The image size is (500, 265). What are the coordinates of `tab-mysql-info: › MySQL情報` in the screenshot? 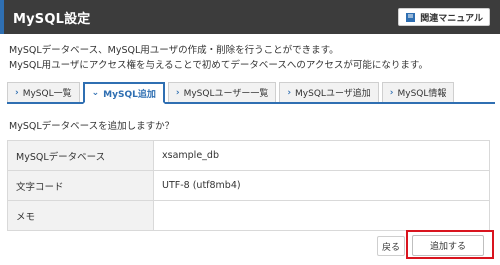 It's located at (418, 92).